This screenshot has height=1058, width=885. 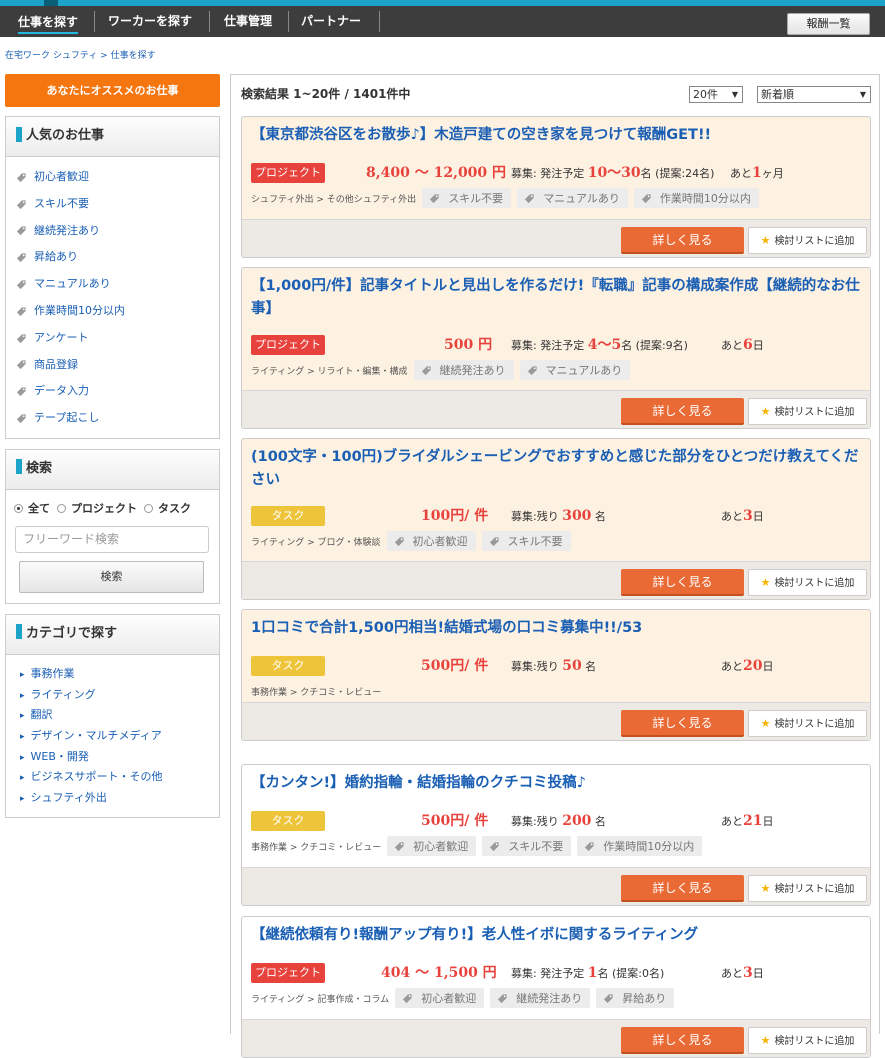 What do you see at coordinates (18, 508) in the screenshot?
I see `radio-all` at bounding box center [18, 508].